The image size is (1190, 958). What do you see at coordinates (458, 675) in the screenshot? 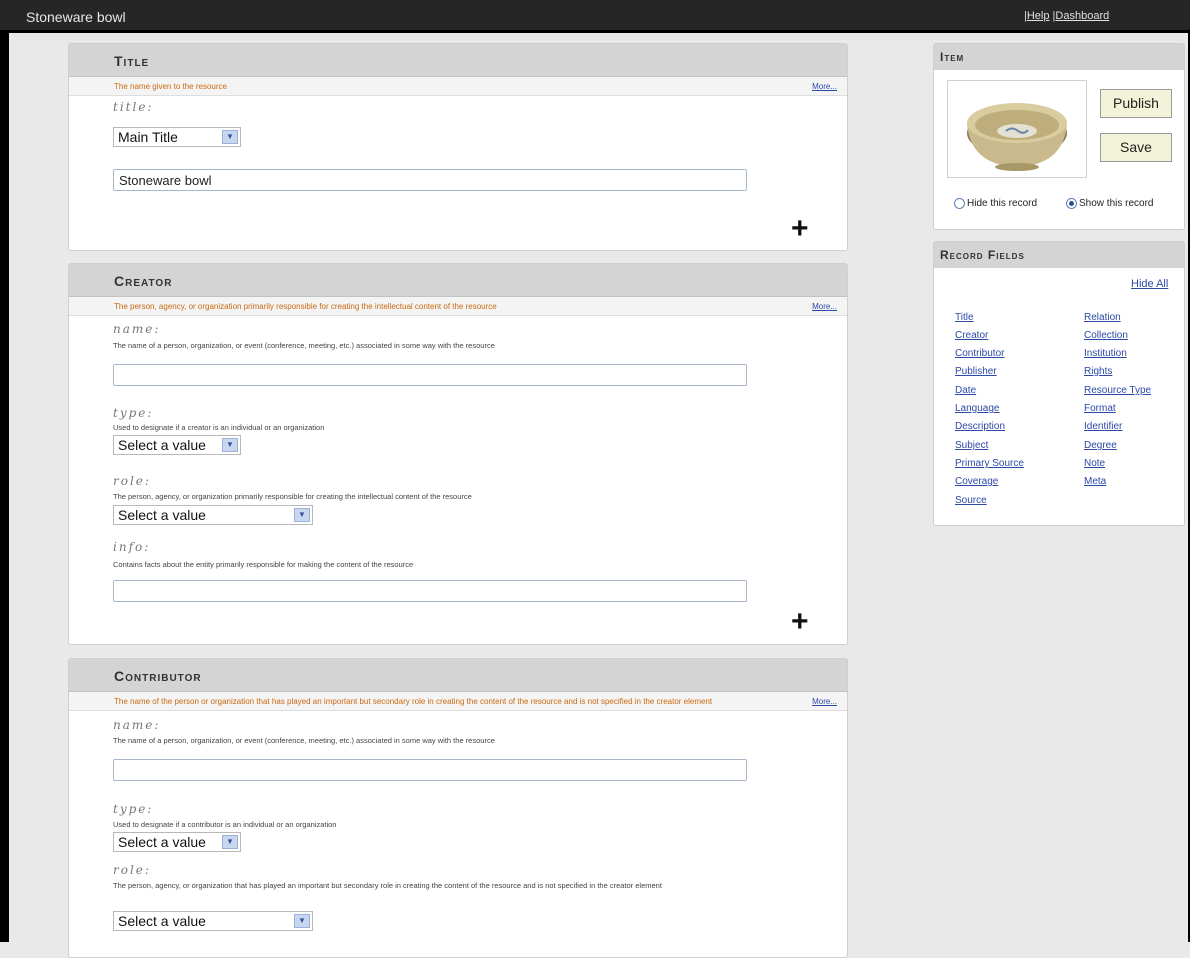
I see `section-header: Contributor` at bounding box center [458, 675].